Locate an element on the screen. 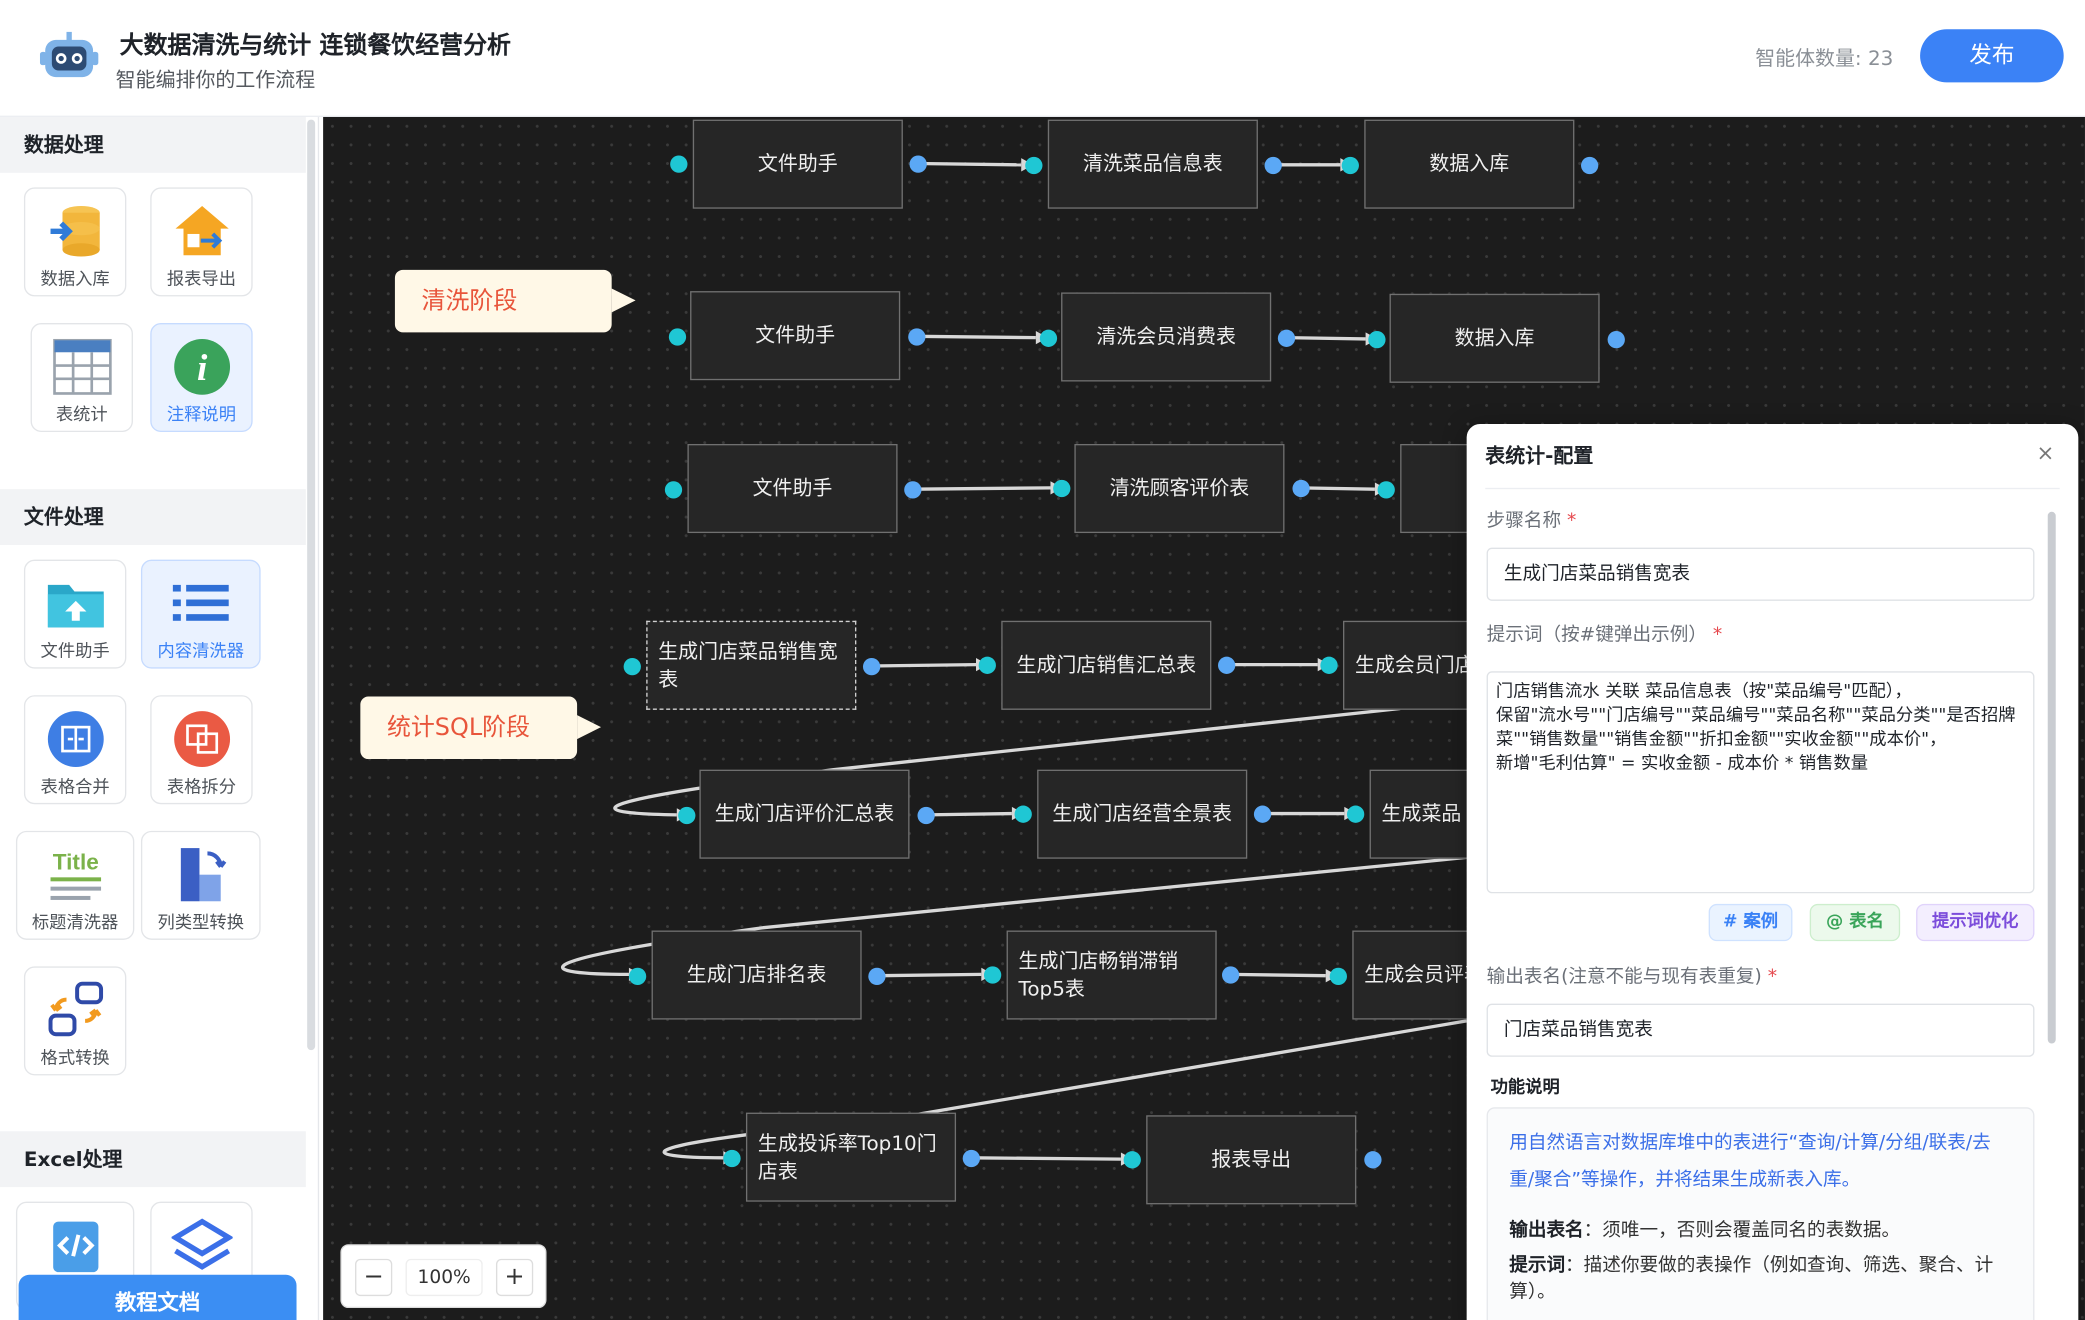 Image resolution: width=2085 pixels, height=1320 pixels. tile-table-stats: 表统计 is located at coordinates (81, 378).